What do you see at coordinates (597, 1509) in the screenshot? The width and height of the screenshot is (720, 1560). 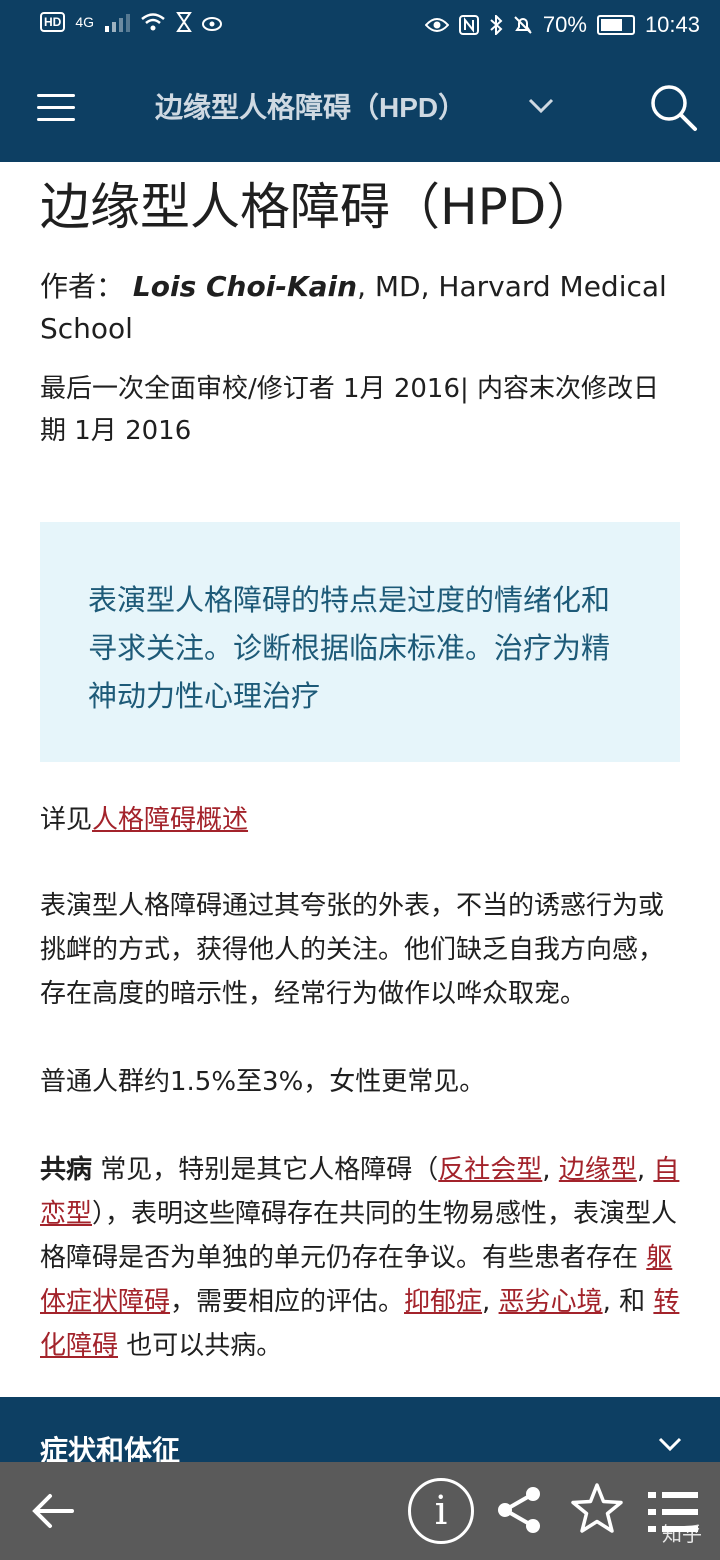 I see `star-icon` at bounding box center [597, 1509].